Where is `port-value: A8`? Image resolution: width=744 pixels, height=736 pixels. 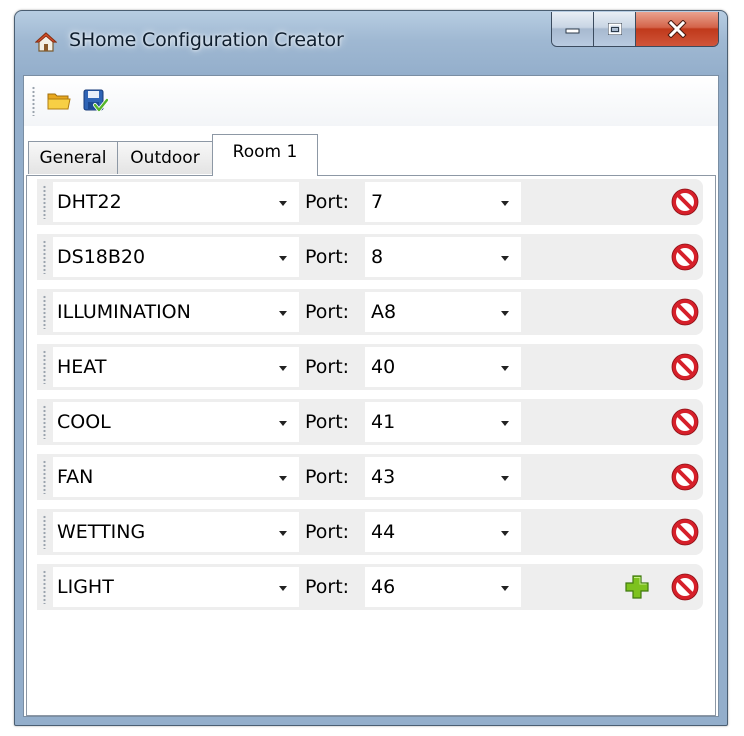 port-value: A8 is located at coordinates (384, 312).